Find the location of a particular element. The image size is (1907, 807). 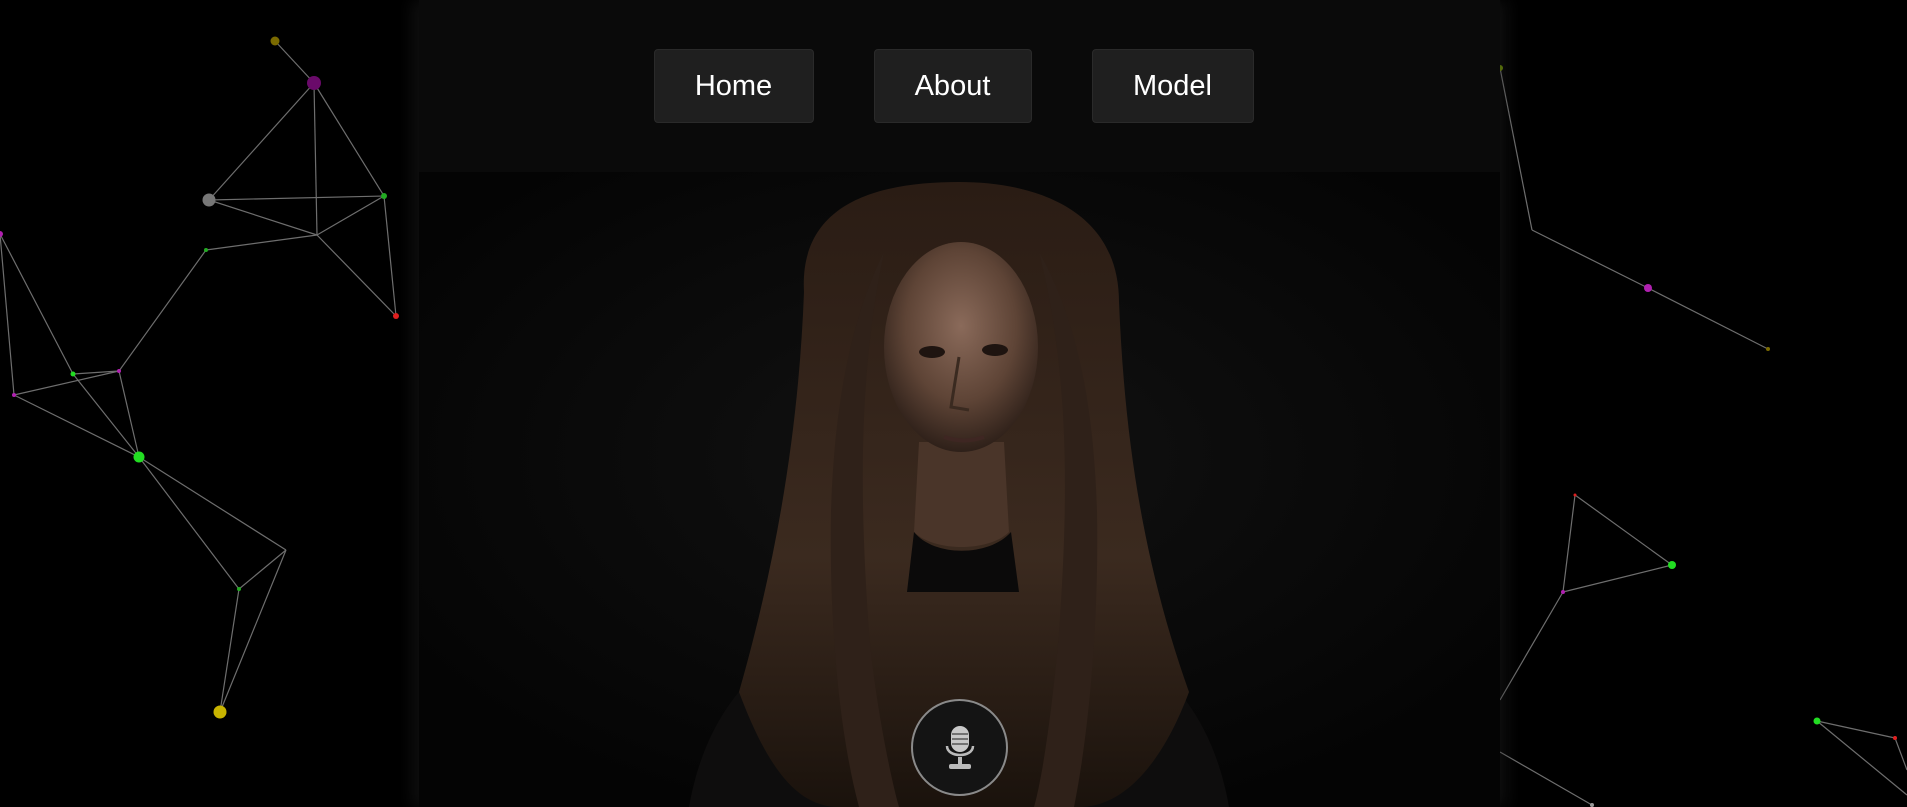

nav-model-button: Model is located at coordinates (1172, 86).